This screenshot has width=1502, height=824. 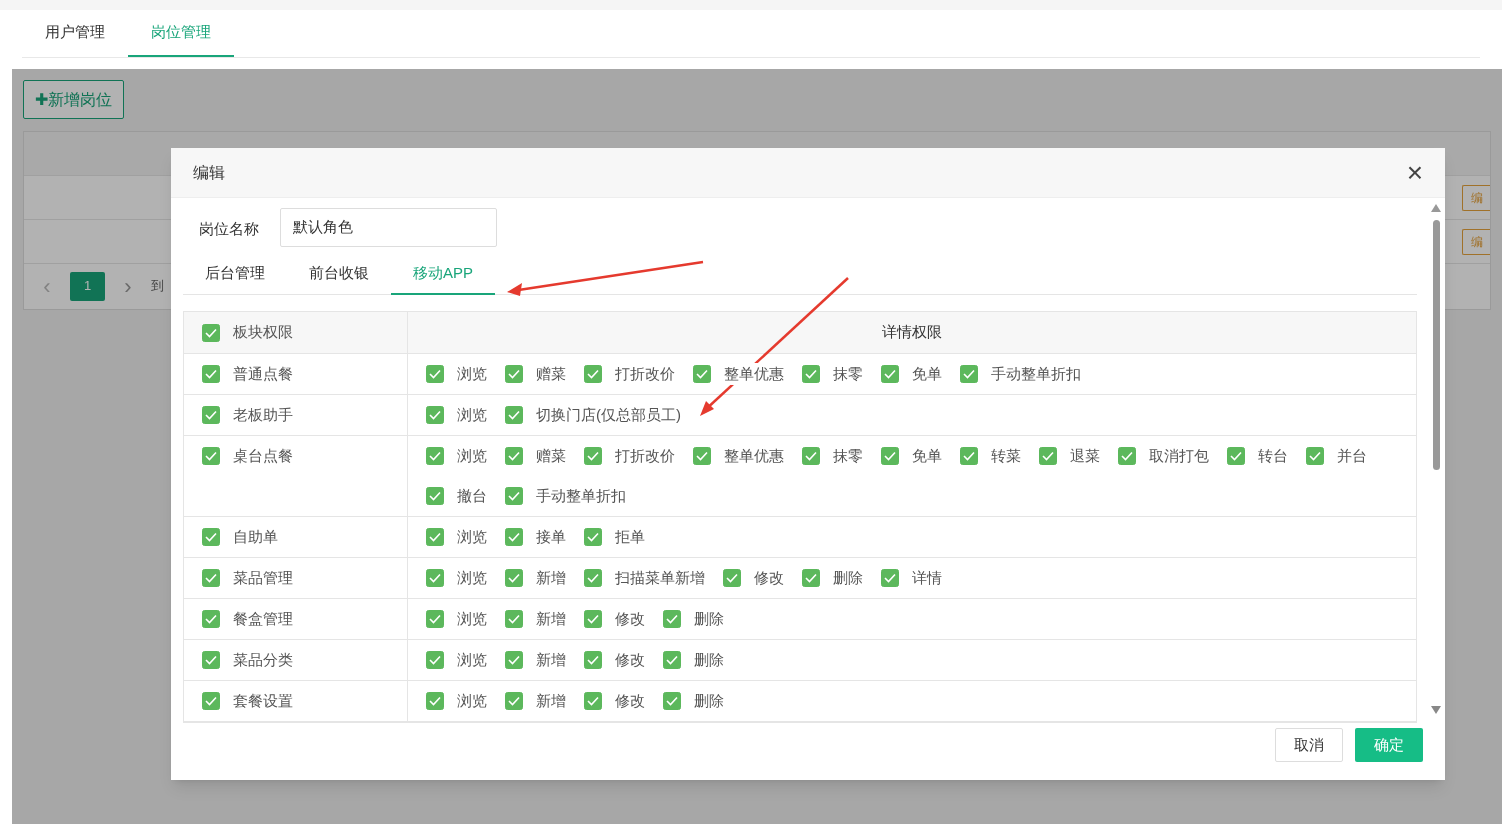 What do you see at coordinates (235, 274) in the screenshot?
I see `tab: 后台管理` at bounding box center [235, 274].